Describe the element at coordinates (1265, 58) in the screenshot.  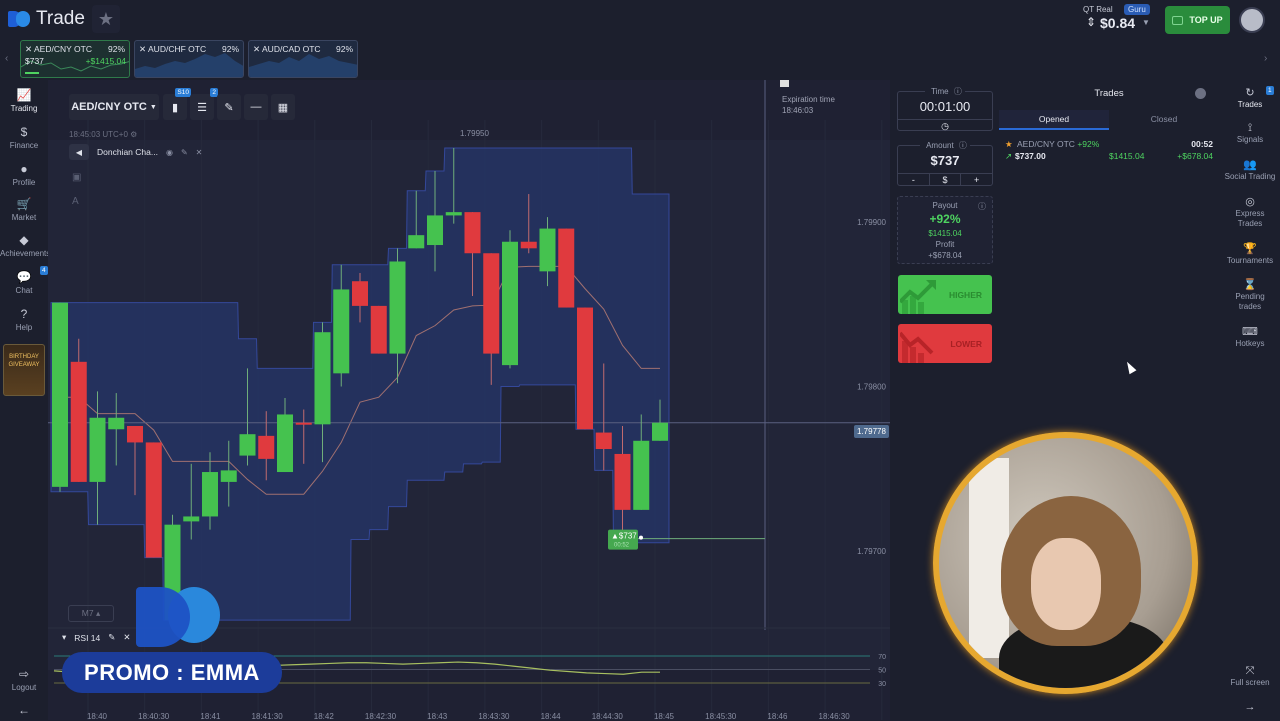
I see `chevron-right-icon: ›` at that location.